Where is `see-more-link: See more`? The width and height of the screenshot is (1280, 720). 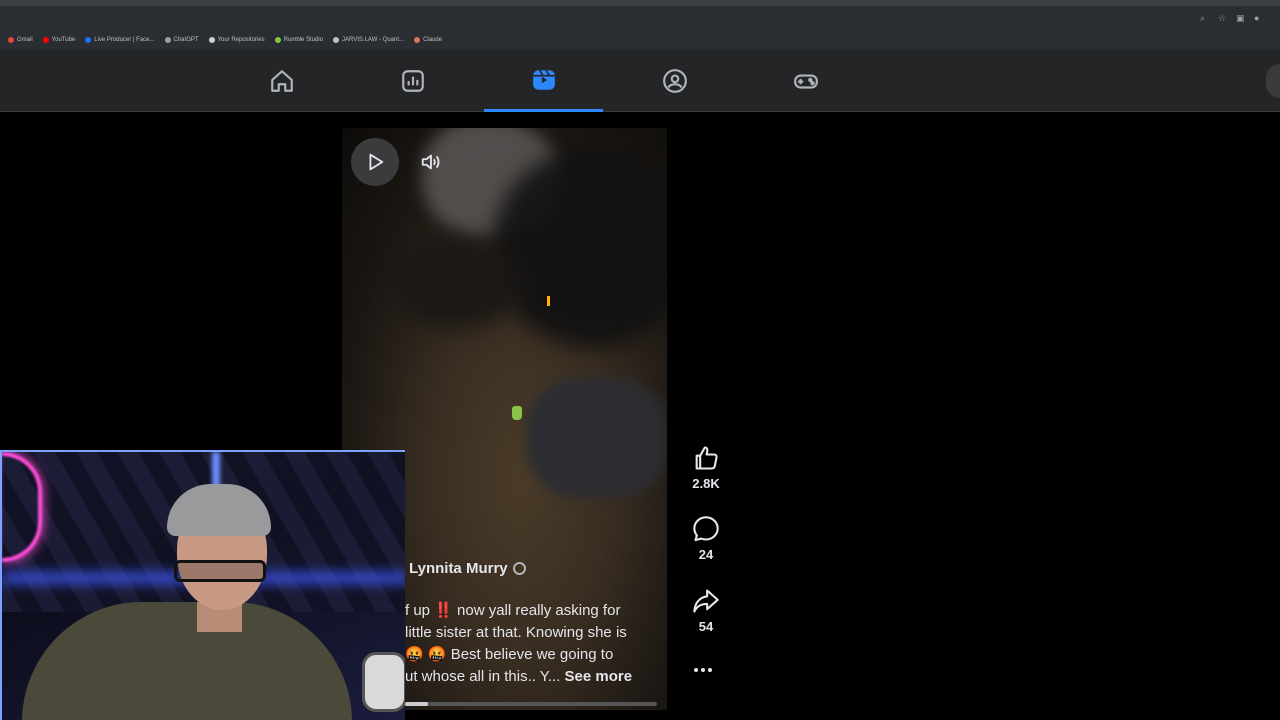
see-more-link: See more is located at coordinates (599, 676).